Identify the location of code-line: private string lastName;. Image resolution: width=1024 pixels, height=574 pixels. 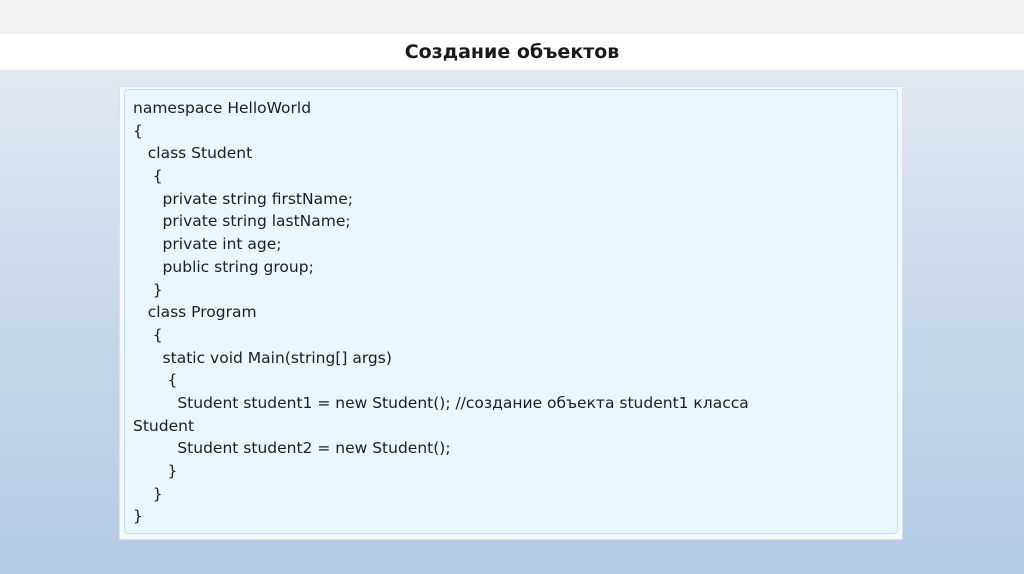
(242, 221).